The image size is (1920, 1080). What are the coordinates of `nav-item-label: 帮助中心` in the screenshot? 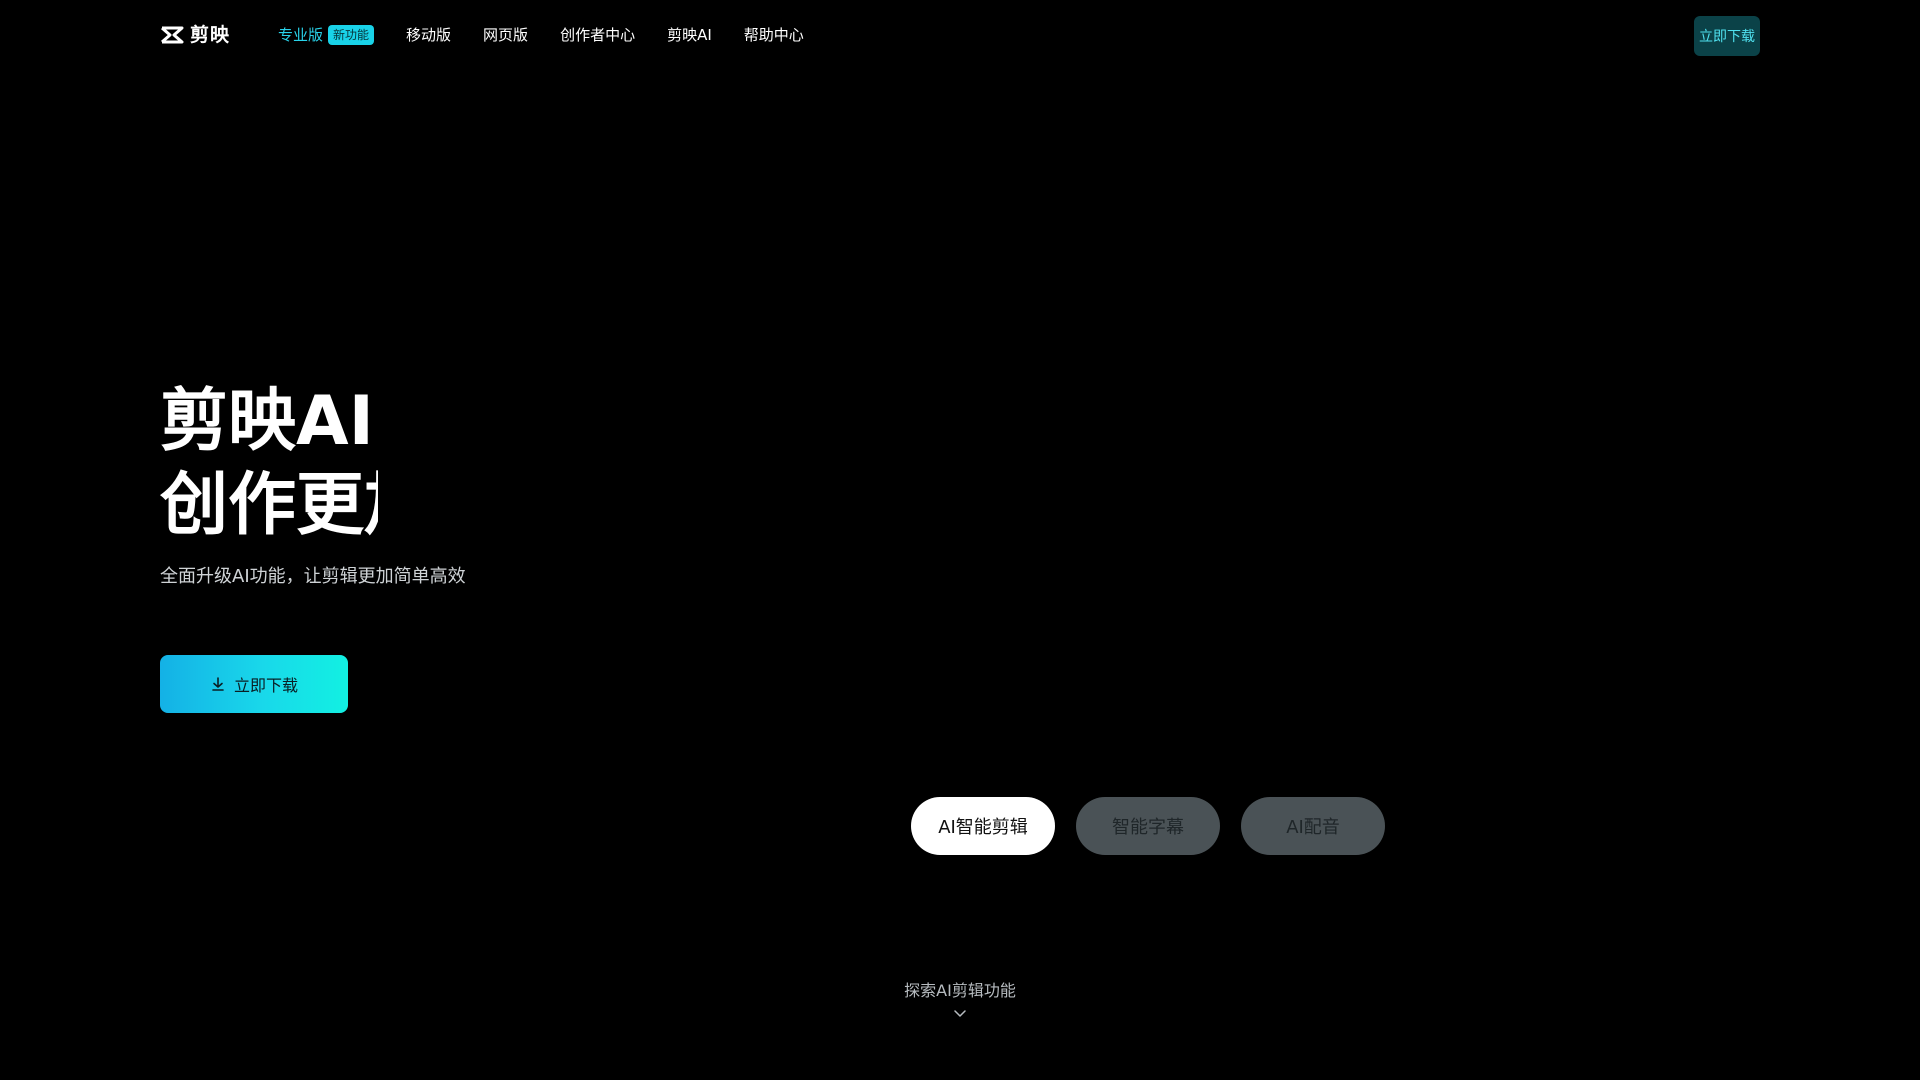 It's located at (773, 35).